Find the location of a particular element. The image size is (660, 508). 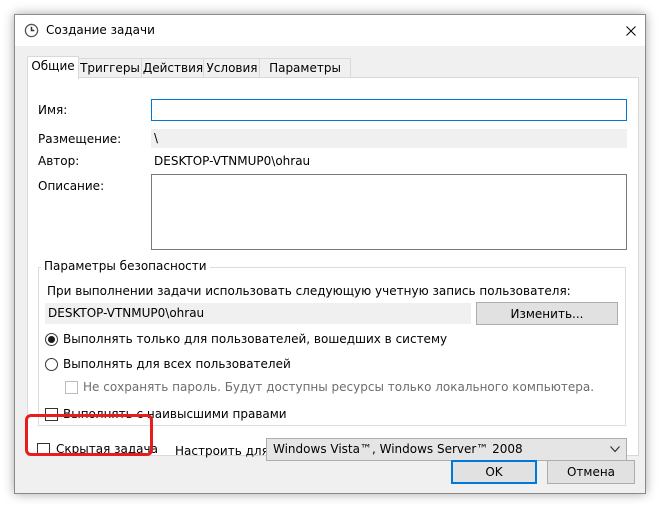

run-logged-on-radio is located at coordinates (51, 339).